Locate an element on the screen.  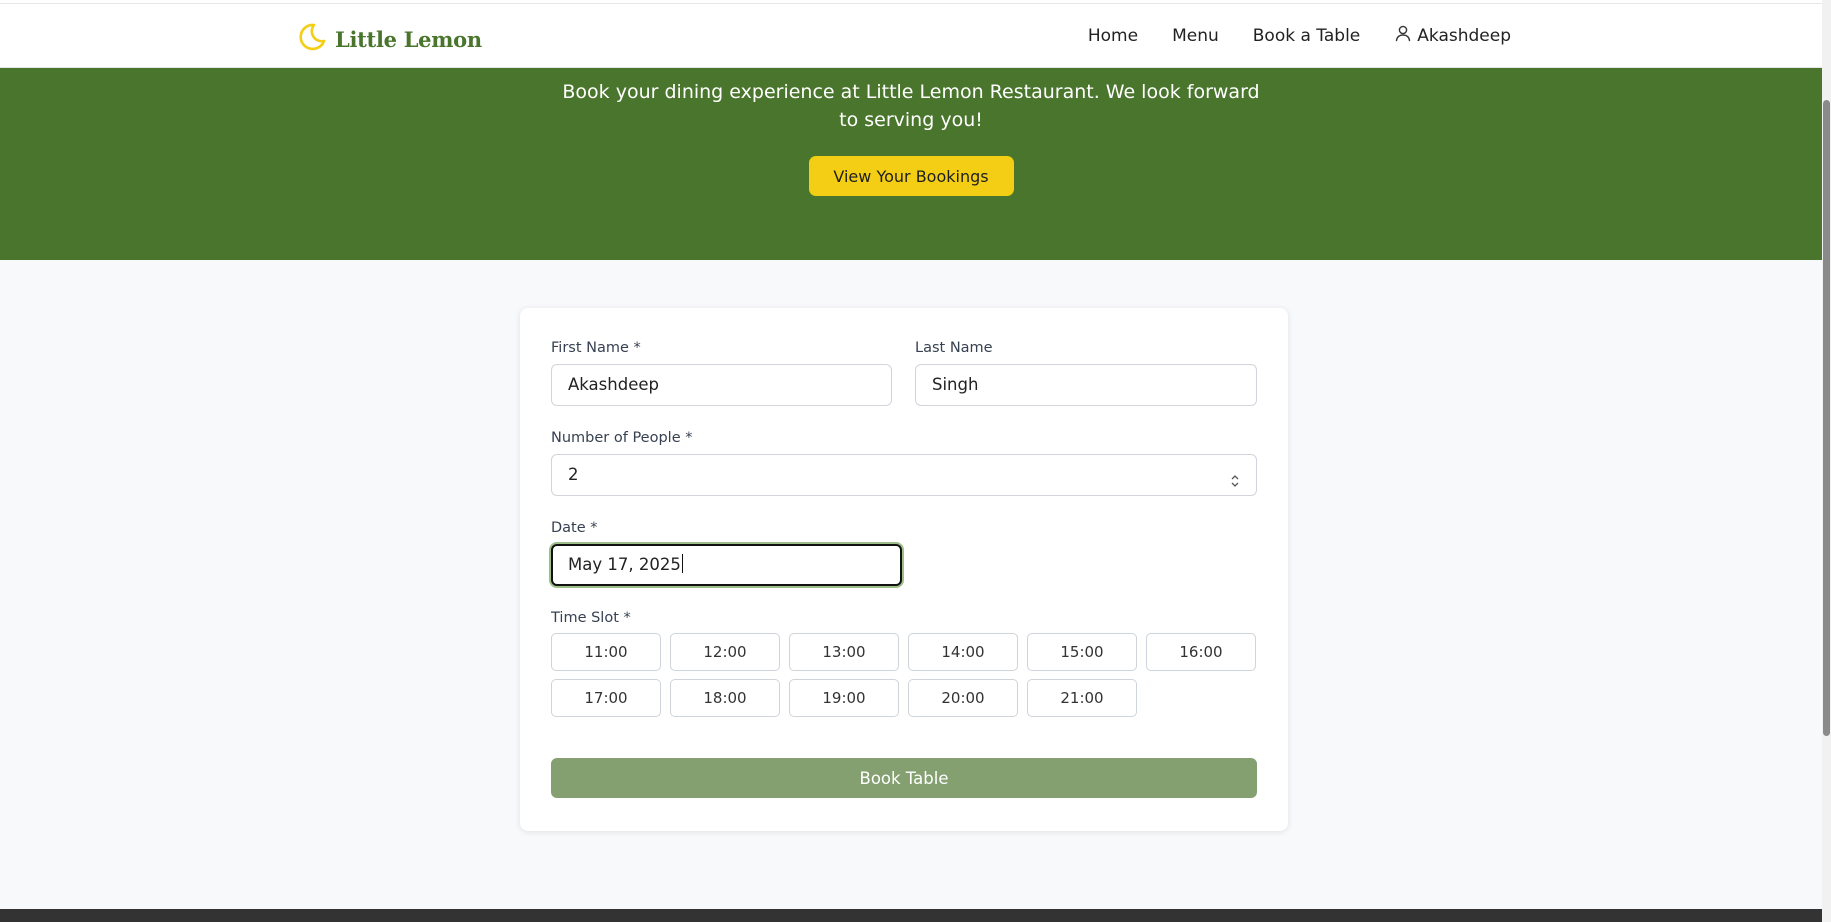
time-slot-button: 21:00 is located at coordinates (1082, 698).